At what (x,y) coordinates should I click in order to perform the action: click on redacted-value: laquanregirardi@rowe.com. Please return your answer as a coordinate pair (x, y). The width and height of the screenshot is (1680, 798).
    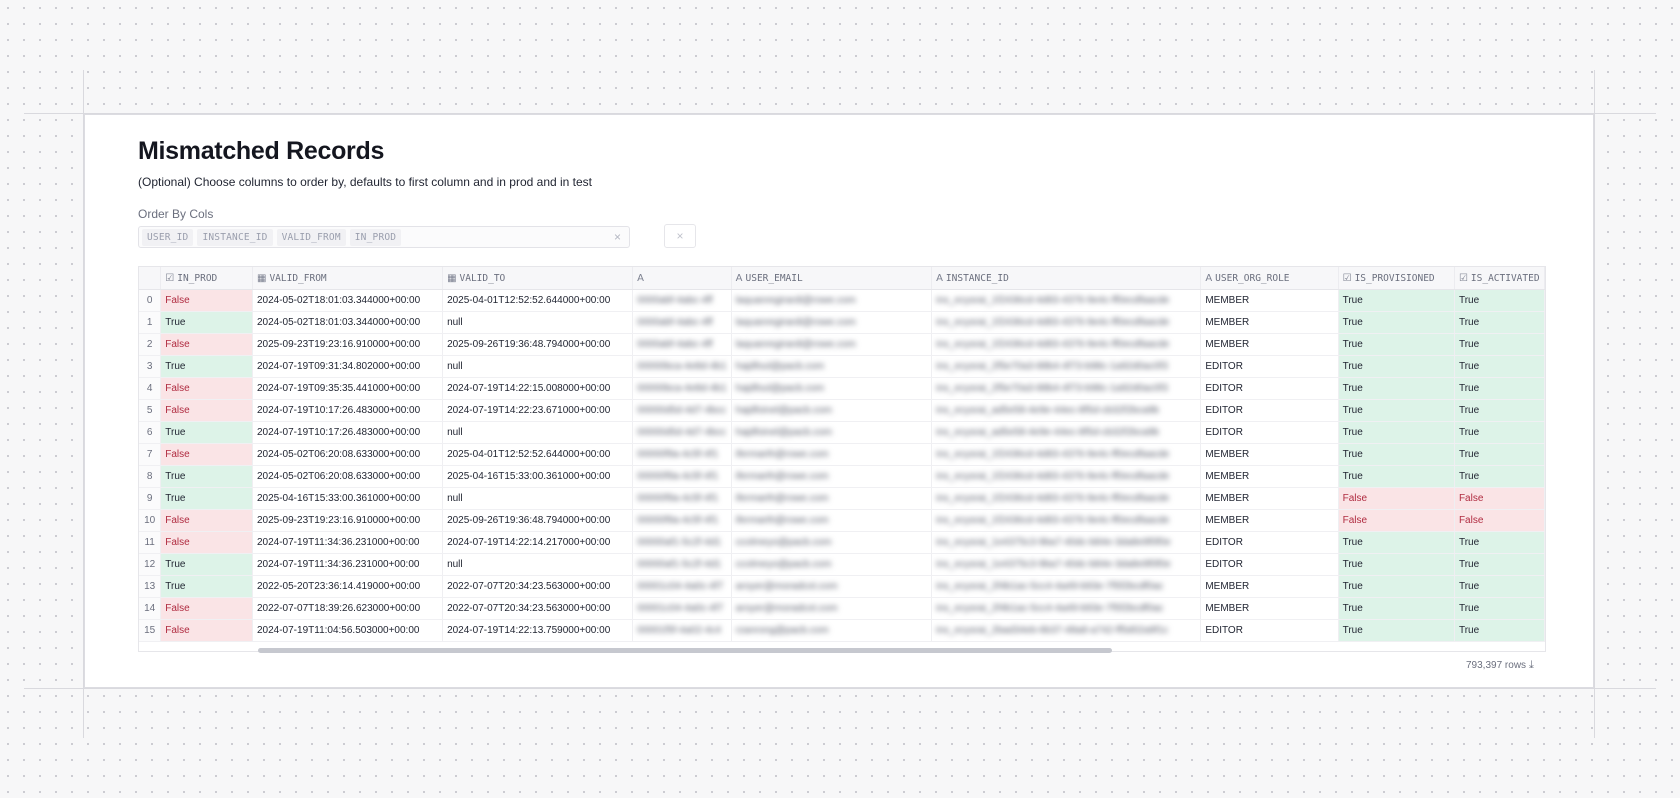
    Looking at the image, I should click on (795, 300).